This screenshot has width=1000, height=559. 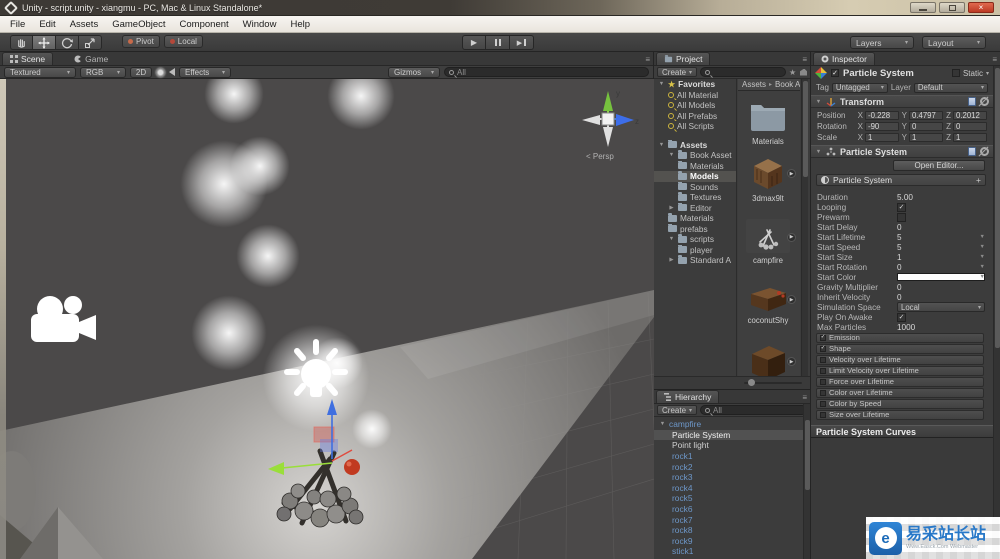 I want to click on tab-hierarchy: Hierarchy, so click(x=688, y=396).